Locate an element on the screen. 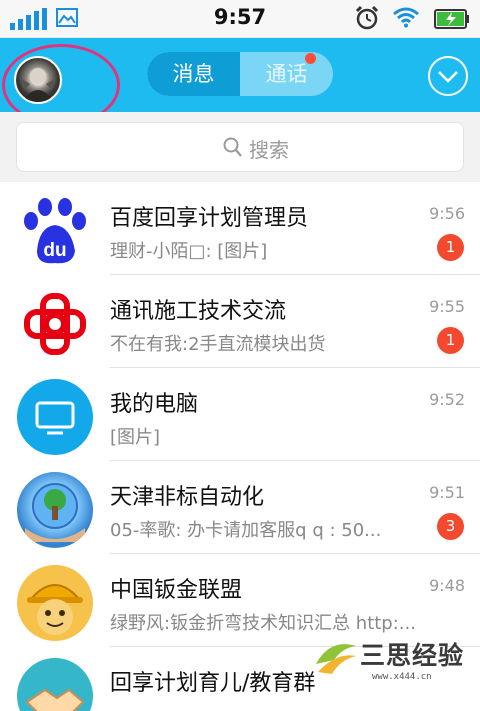  conversation-row: du 百度回享计划管理员 理财-小陌□: [图片] 9:56 1 is located at coordinates (240, 228).